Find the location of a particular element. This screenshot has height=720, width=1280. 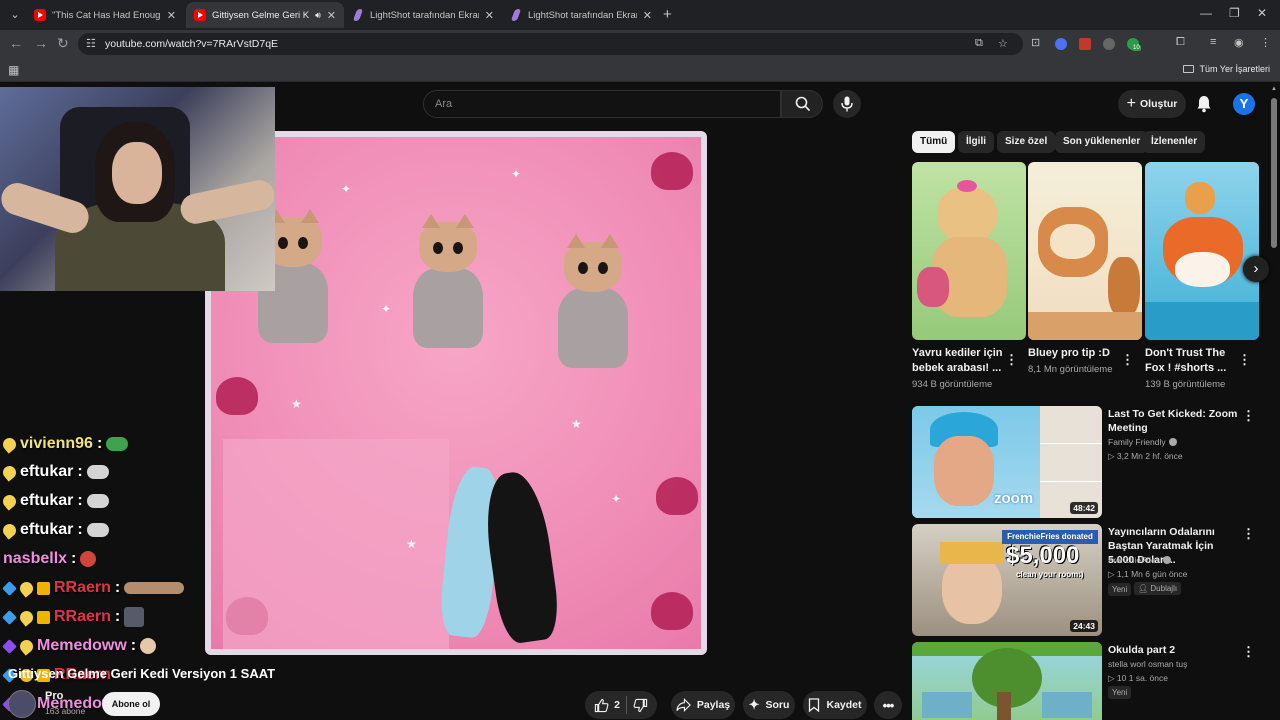

chip-related: İlgili is located at coordinates (976, 142).